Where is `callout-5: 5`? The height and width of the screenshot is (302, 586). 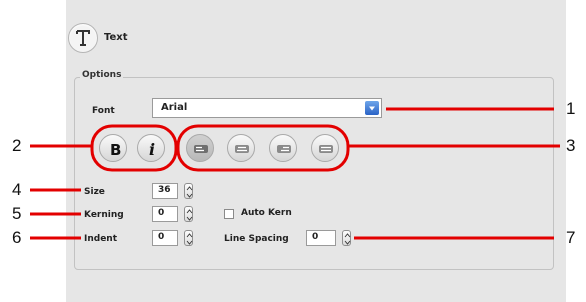
callout-5: 5 is located at coordinates (17, 213).